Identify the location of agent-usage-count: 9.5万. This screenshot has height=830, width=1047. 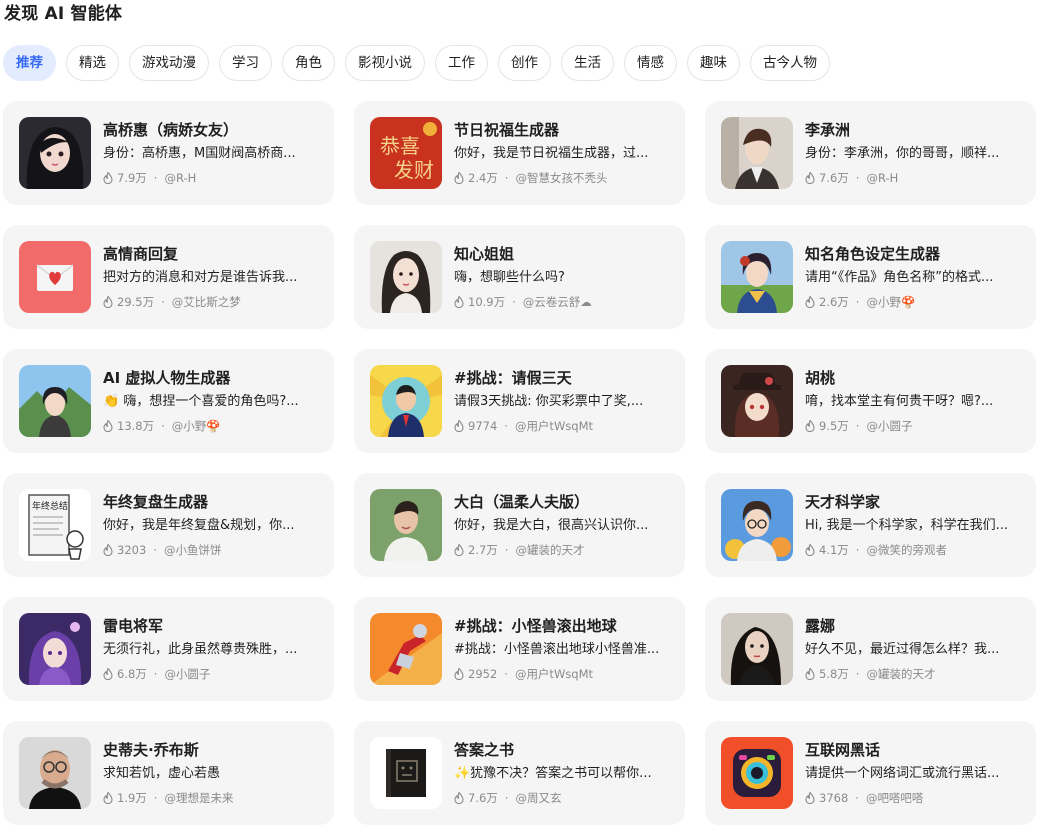
(834, 426).